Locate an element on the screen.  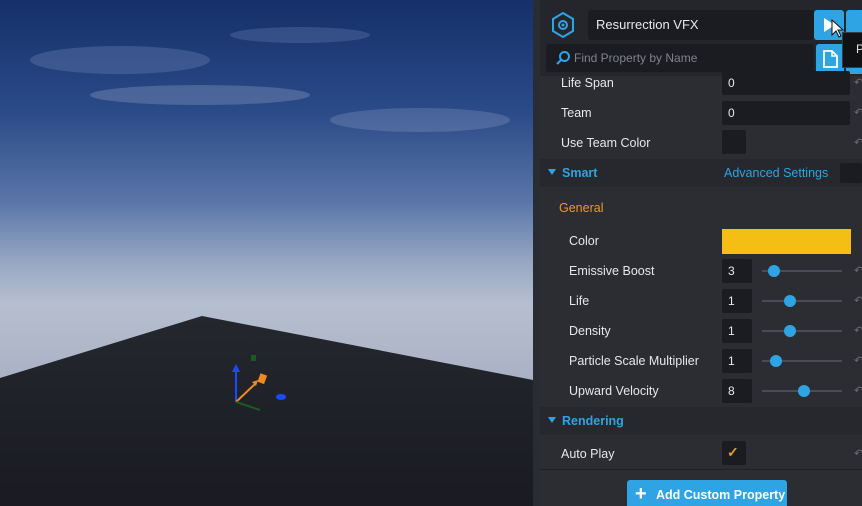
section-title: Smart is located at coordinates (580, 173).